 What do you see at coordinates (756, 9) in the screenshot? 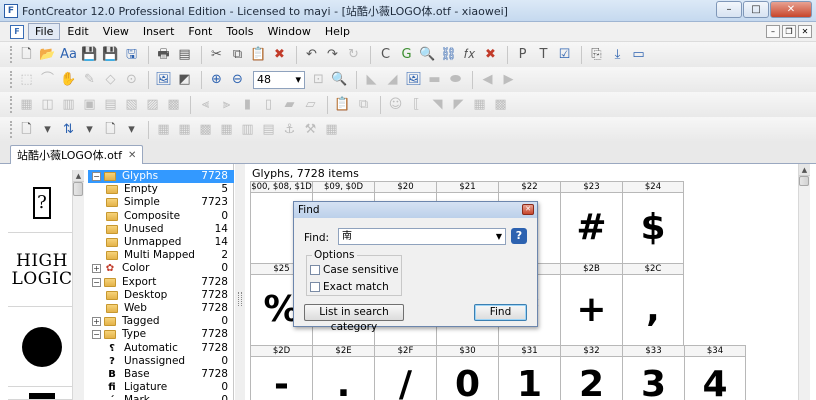
I see `maximize-button: □` at bounding box center [756, 9].